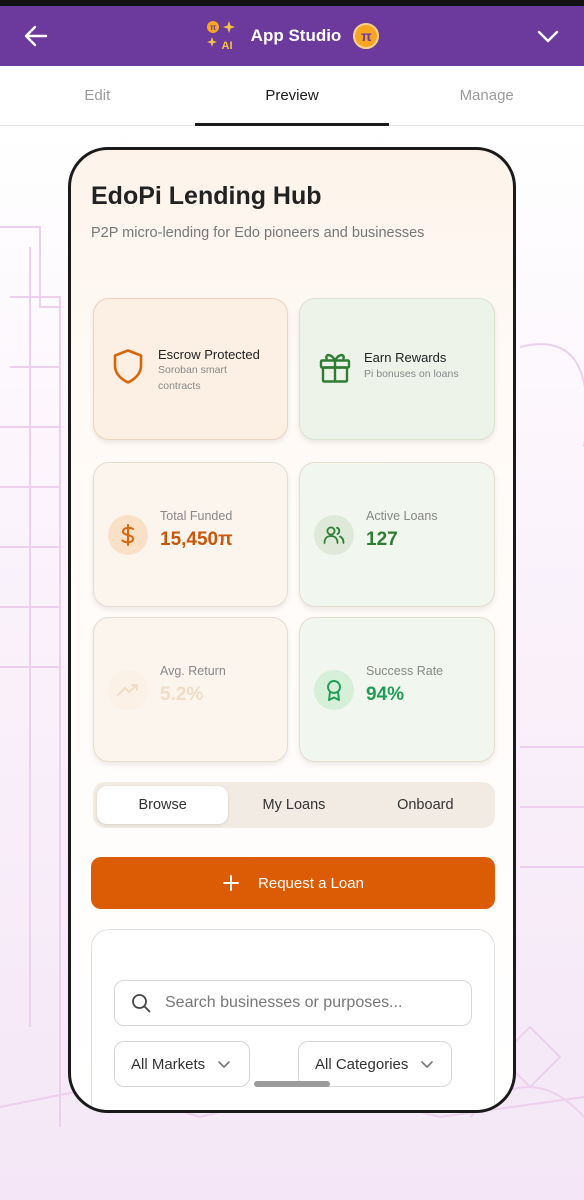 This screenshot has width=584, height=1200. Describe the element at coordinates (385, 694) in the screenshot. I see `stat-value: 94%` at that location.